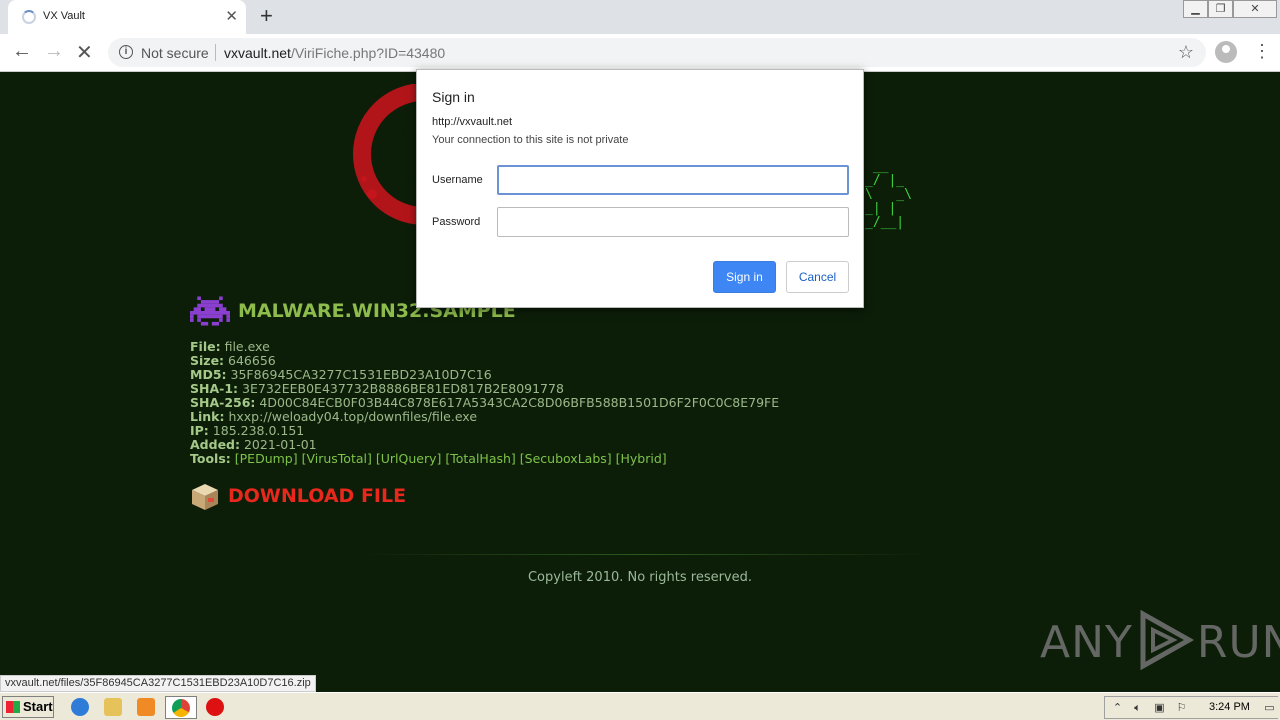 Image resolution: width=1280 pixels, height=720 pixels. Describe the element at coordinates (641, 458) in the screenshot. I see `tool-link-hybrid: [Hybrid]` at that location.